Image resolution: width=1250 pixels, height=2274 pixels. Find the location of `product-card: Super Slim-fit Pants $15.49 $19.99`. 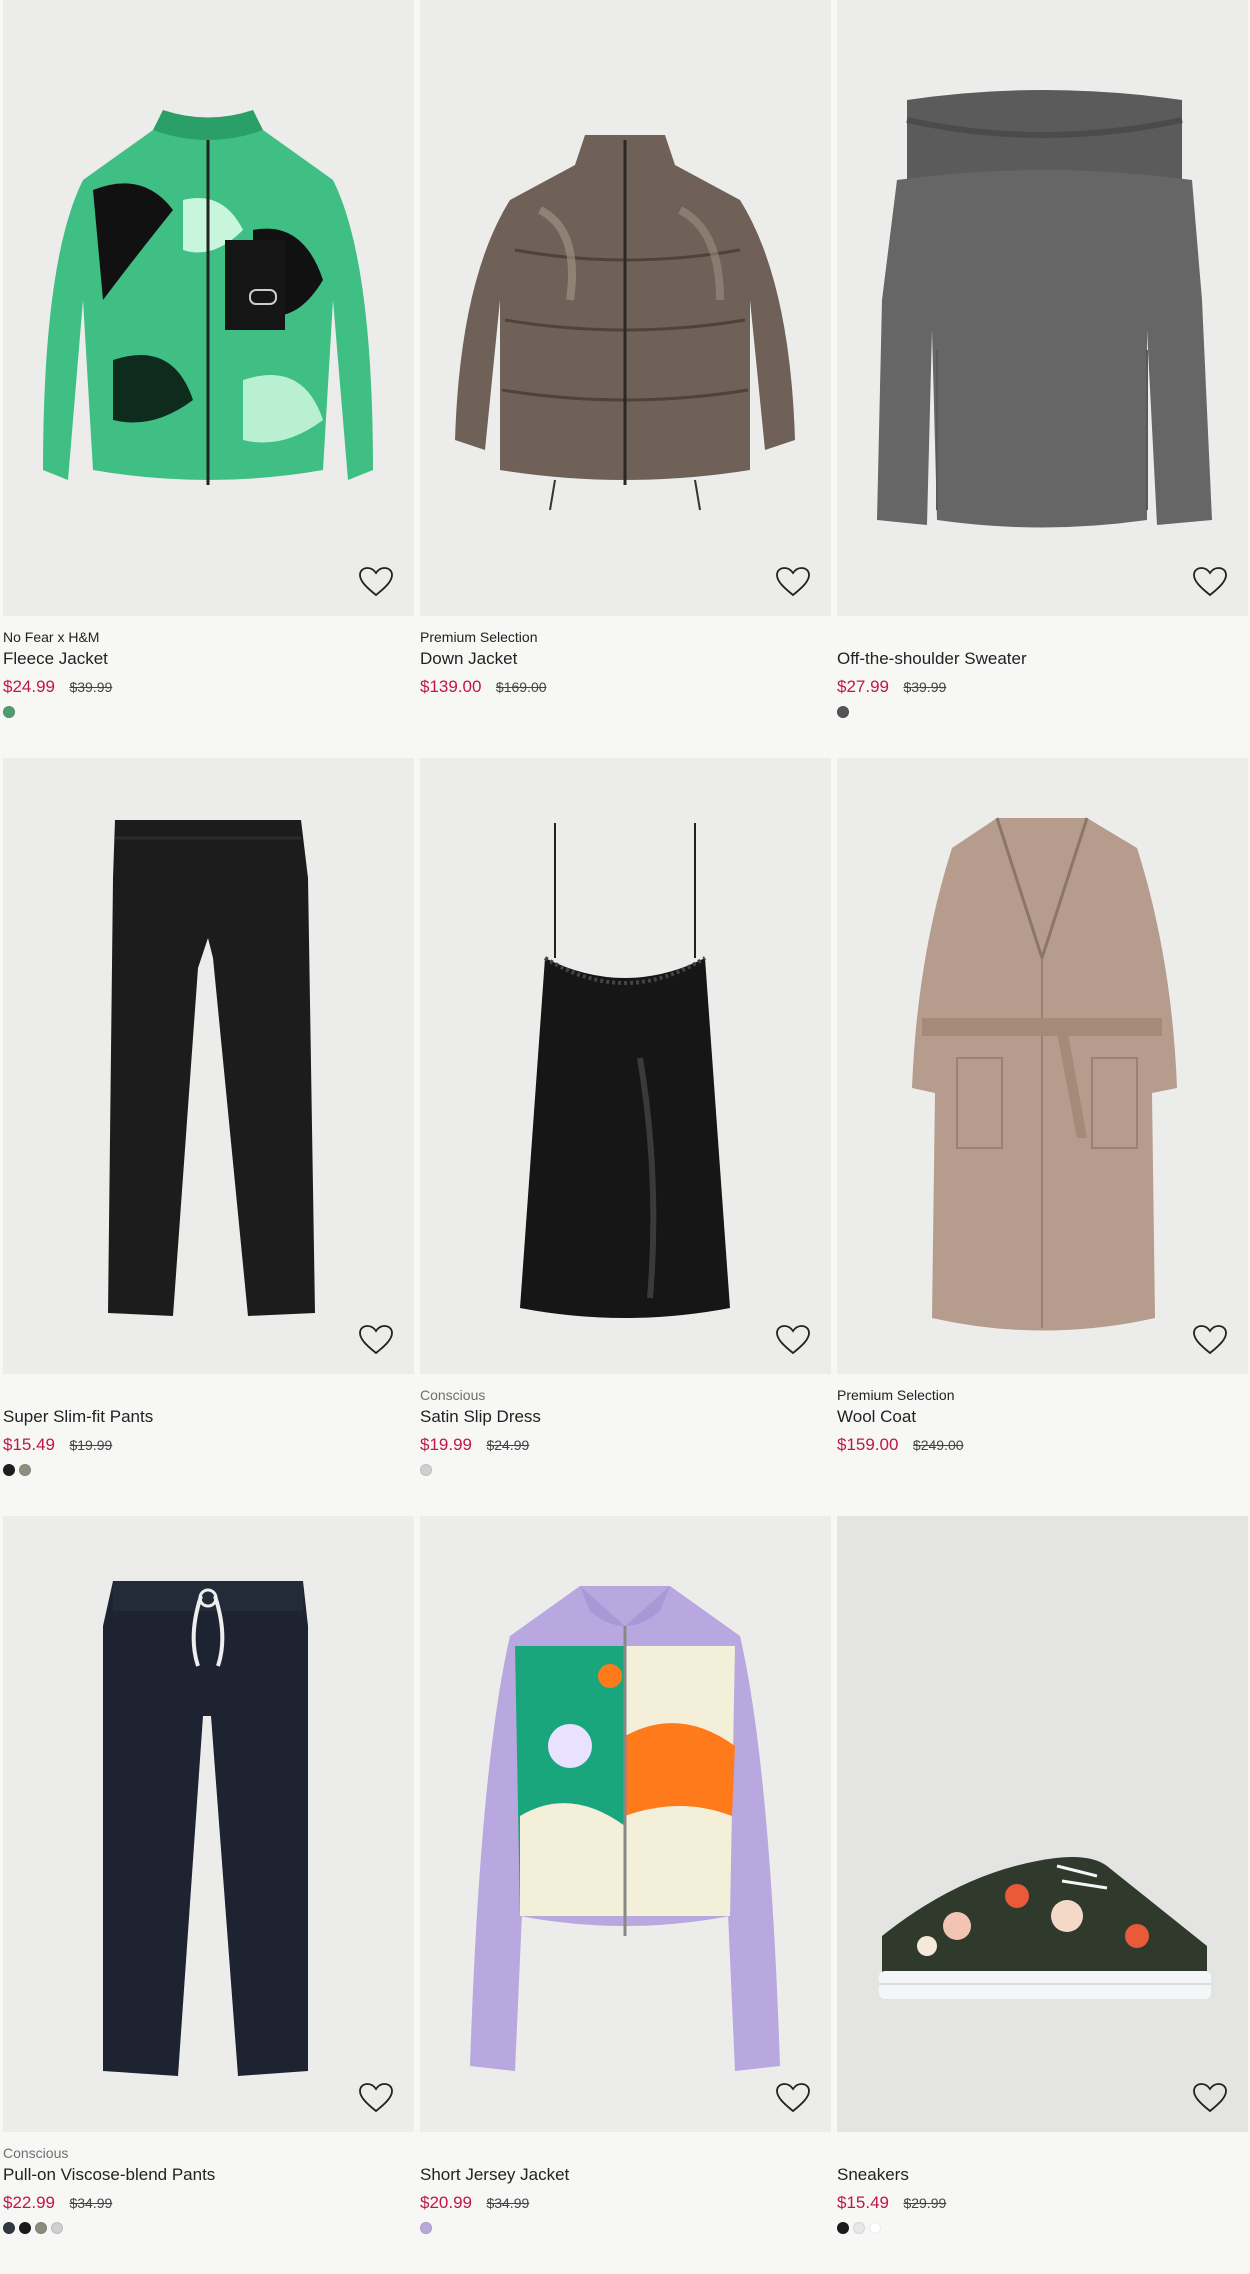

product-card: Super Slim-fit Pants $15.49 $19.99 is located at coordinates (208, 1137).